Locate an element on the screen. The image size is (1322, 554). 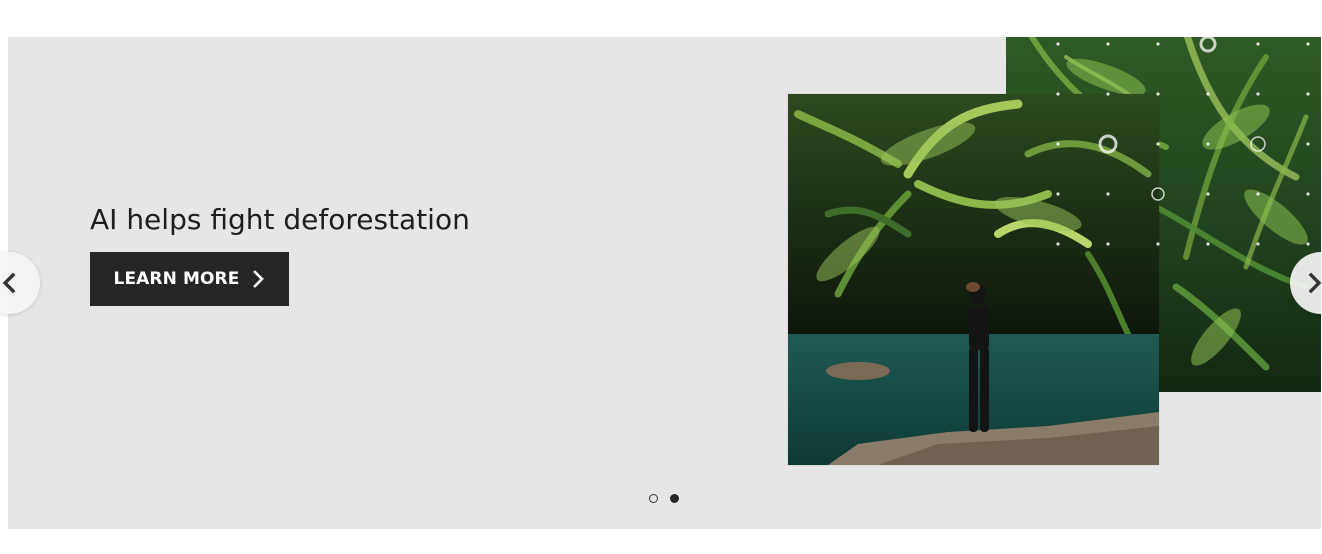
carousel-indicators is located at coordinates (664, 498).